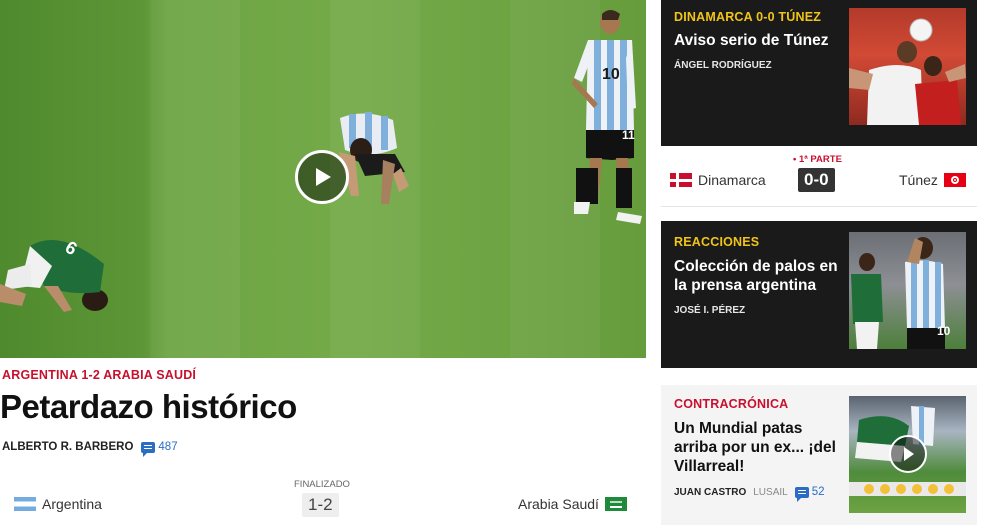 The height and width of the screenshot is (525, 1000). I want to click on card3-kicker: CONTRACRÓNICA, so click(759, 404).